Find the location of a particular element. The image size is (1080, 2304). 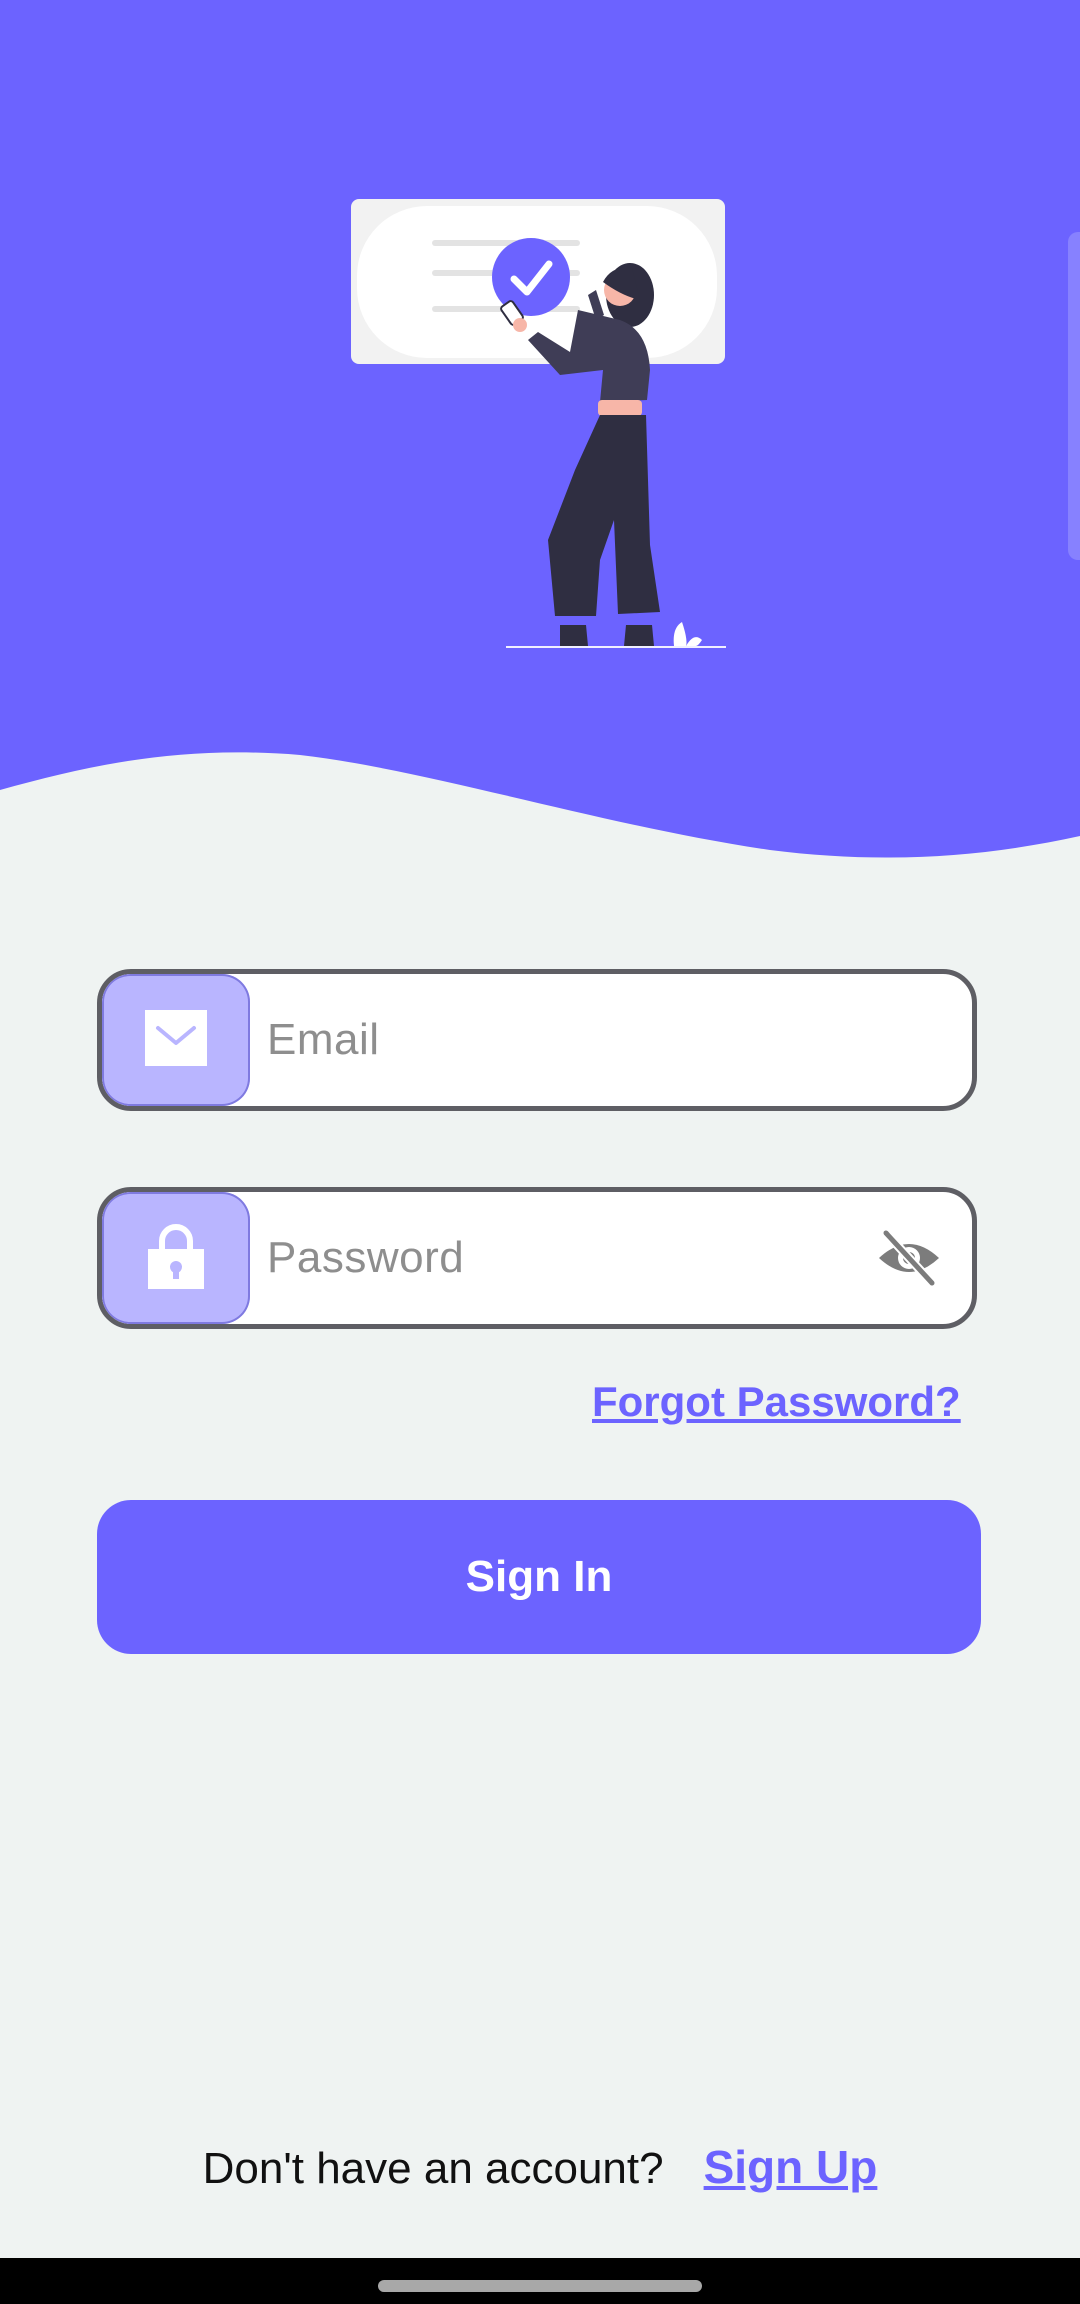

email-icon-box is located at coordinates (176, 1040).